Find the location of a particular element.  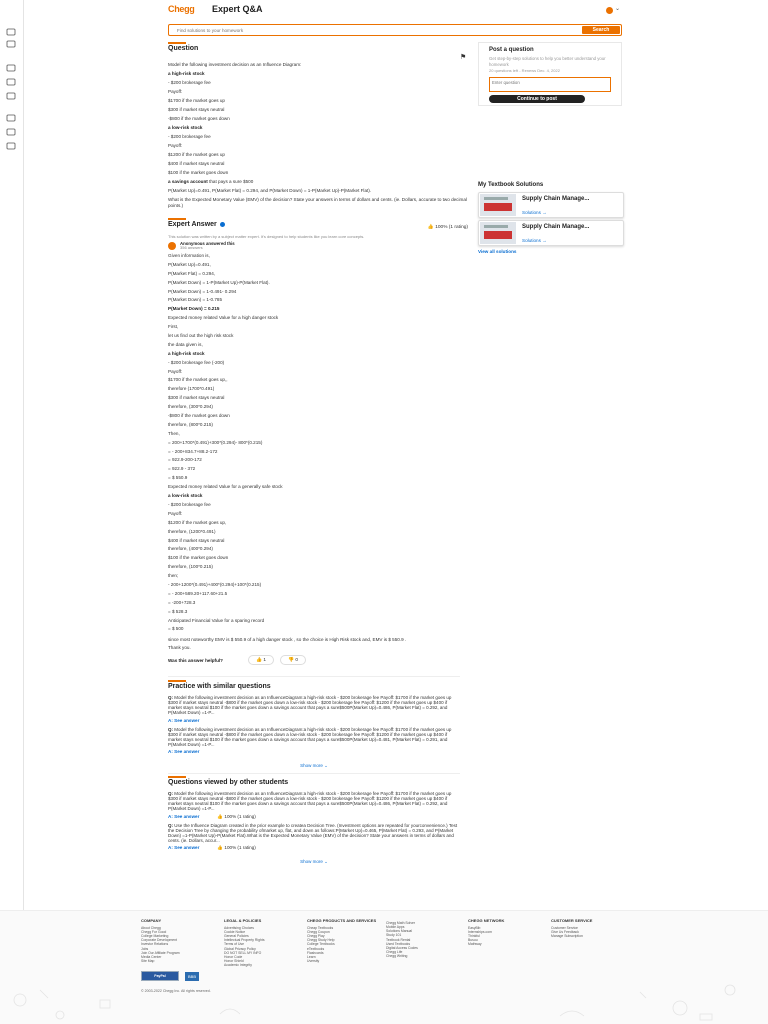

answer-line: therefore, (300*0.294) is located at coordinates (190, 407).